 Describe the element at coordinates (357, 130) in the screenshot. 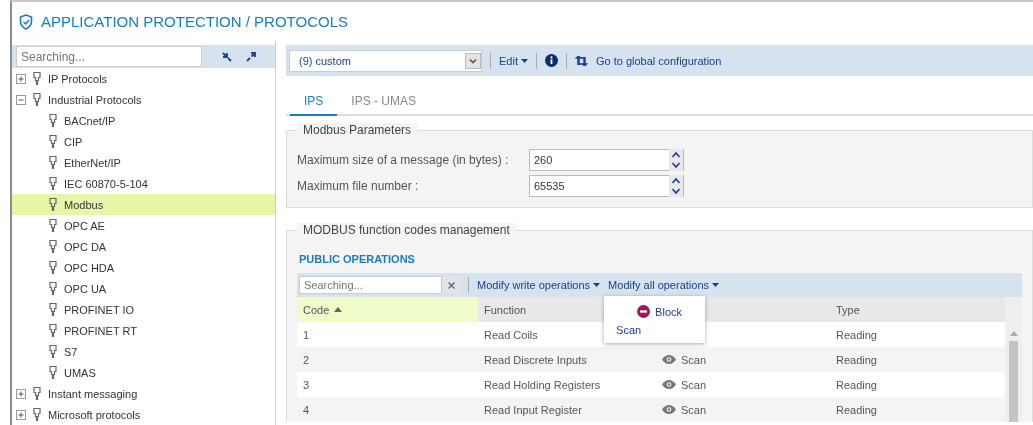

I see `panel-legend: Modbus Parameters` at that location.